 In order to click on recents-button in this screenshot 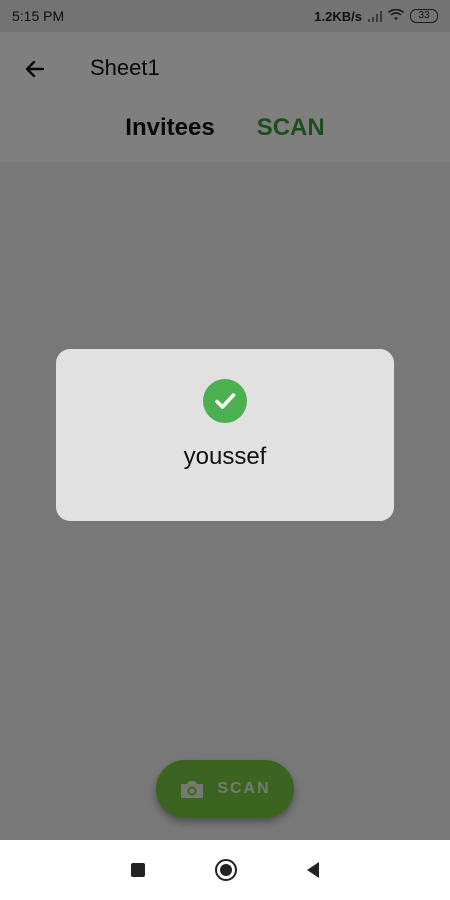, I will do `click(138, 870)`.